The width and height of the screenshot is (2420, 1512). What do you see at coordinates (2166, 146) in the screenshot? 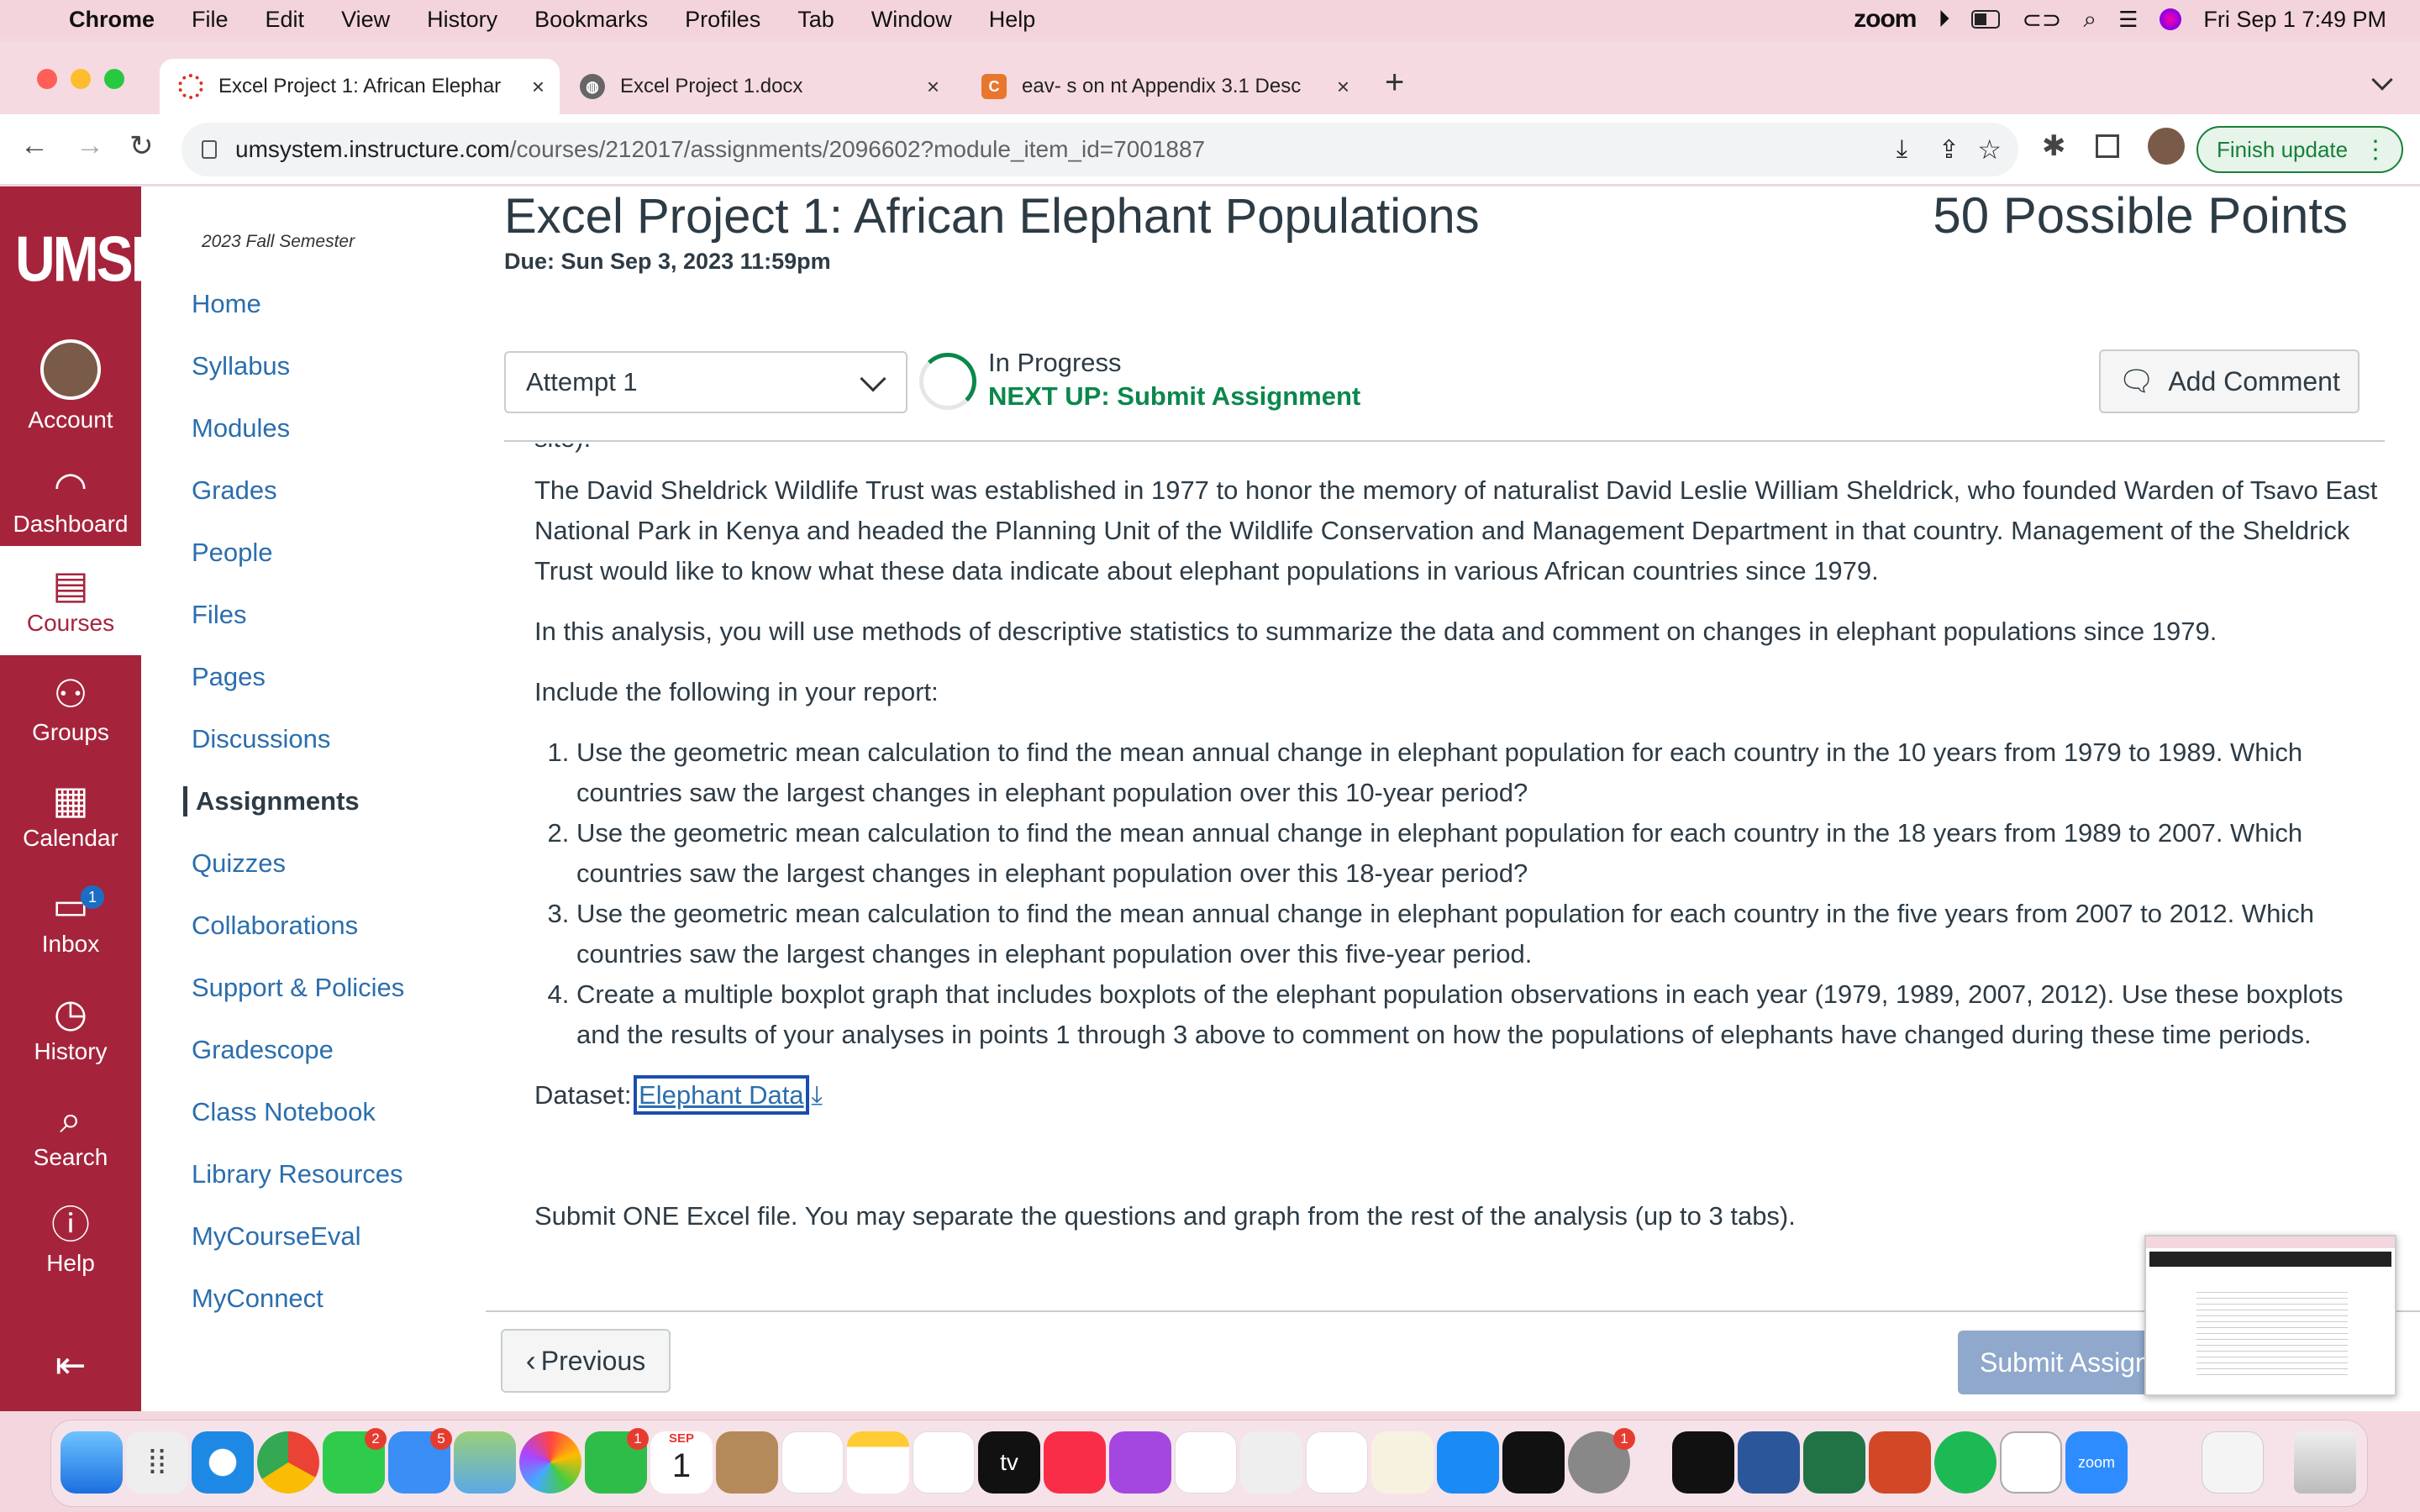
I see `profile-avatar` at bounding box center [2166, 146].